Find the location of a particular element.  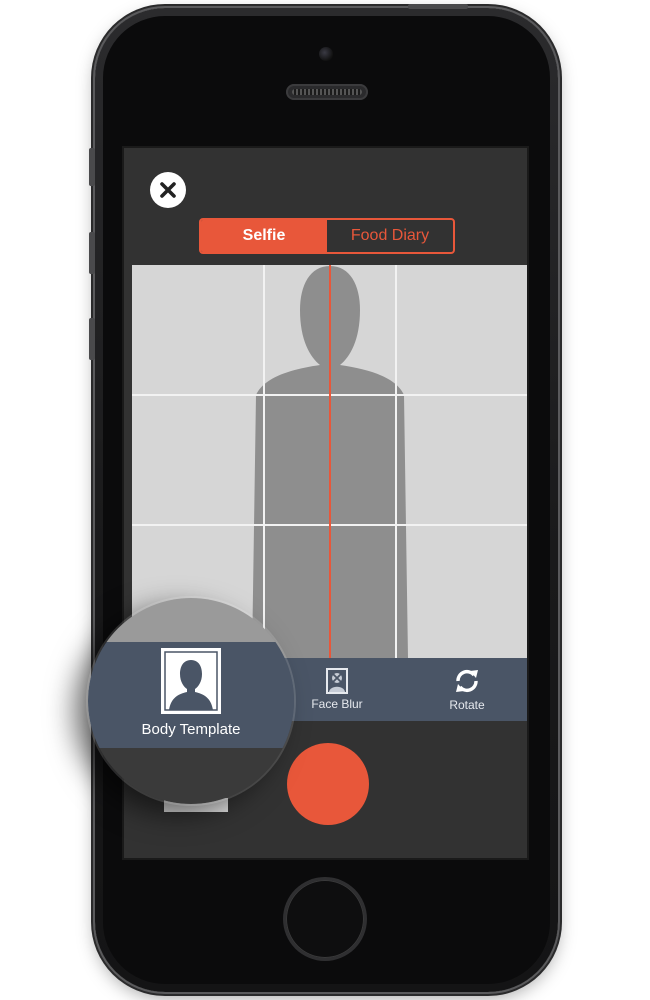

close-button is located at coordinates (168, 190).